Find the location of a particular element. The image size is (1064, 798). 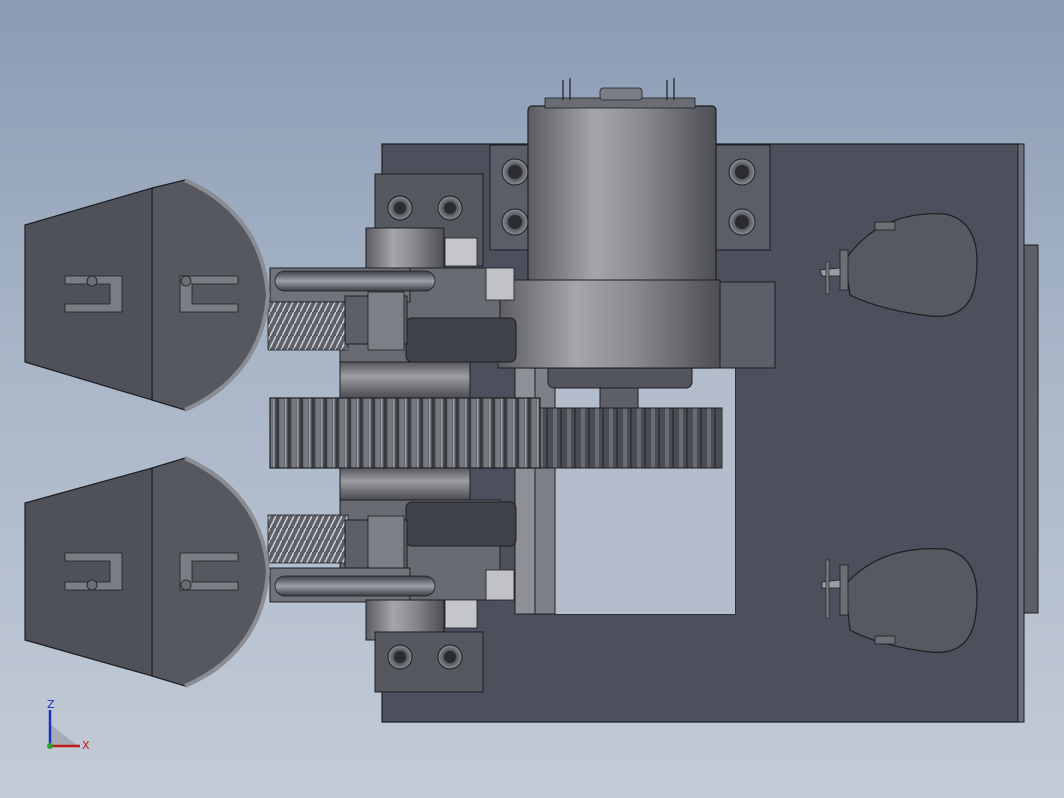

gripper-bottom is located at coordinates (147, 572).